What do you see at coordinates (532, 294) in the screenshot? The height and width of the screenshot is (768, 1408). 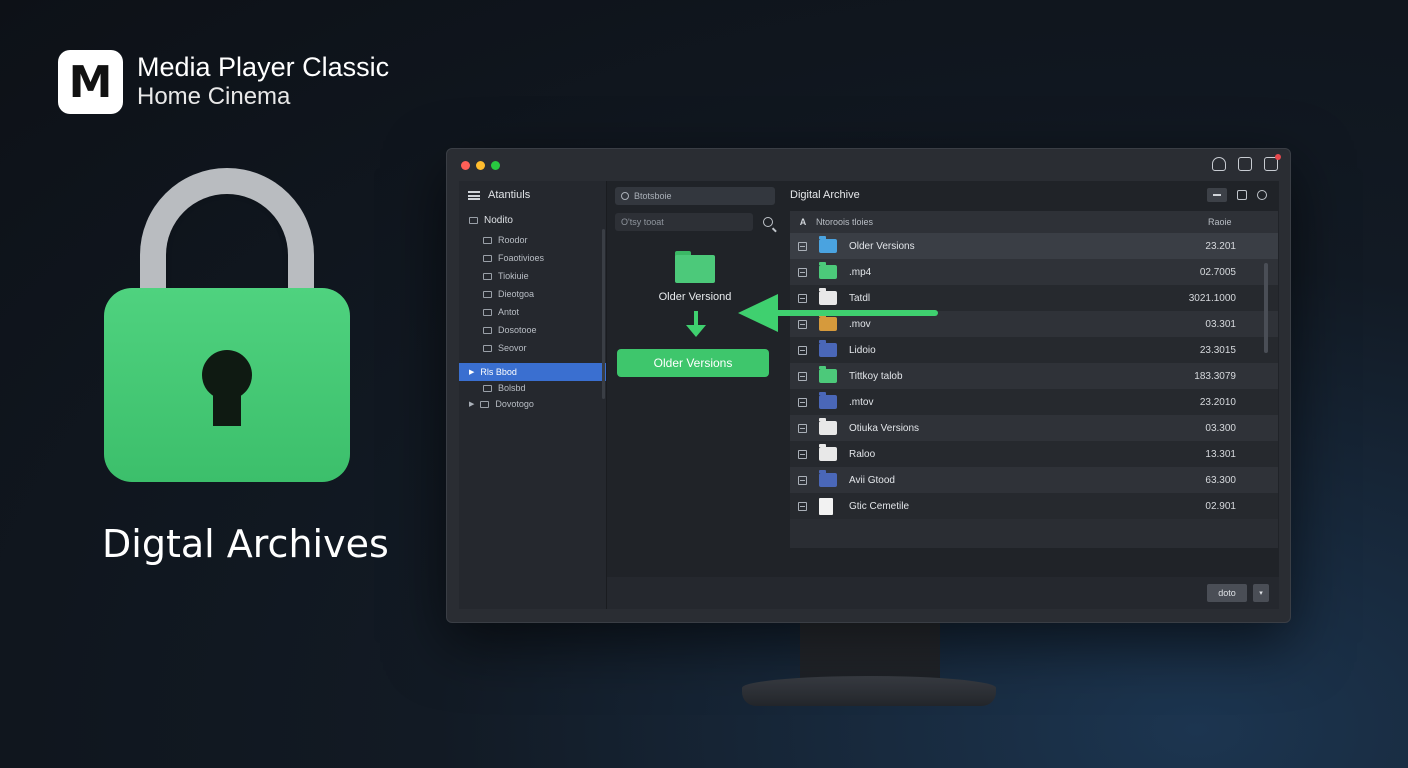 I see `sidebar-item: Dieotgoa` at bounding box center [532, 294].